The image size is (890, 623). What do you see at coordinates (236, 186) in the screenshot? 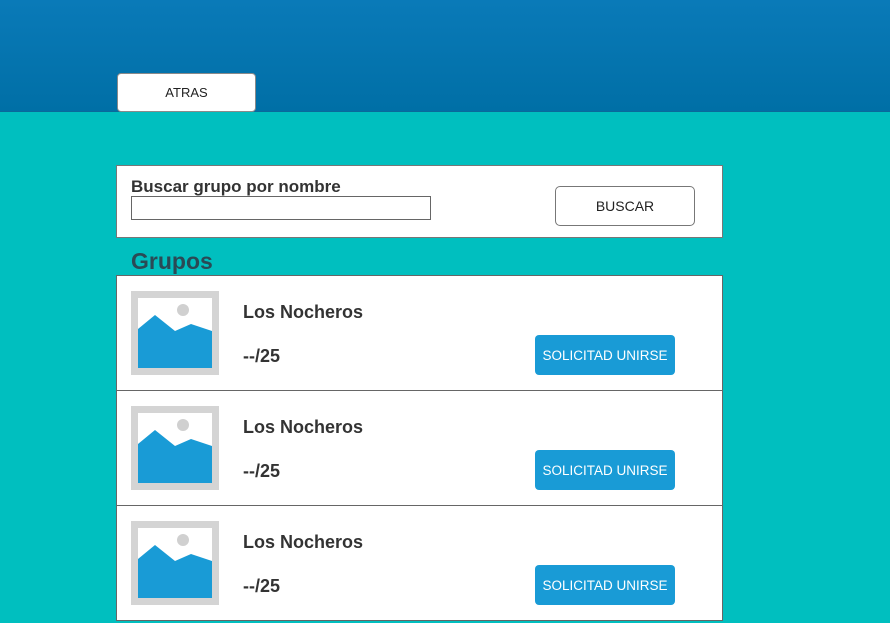
I see `search-label: Buscar grupo por nombre` at bounding box center [236, 186].